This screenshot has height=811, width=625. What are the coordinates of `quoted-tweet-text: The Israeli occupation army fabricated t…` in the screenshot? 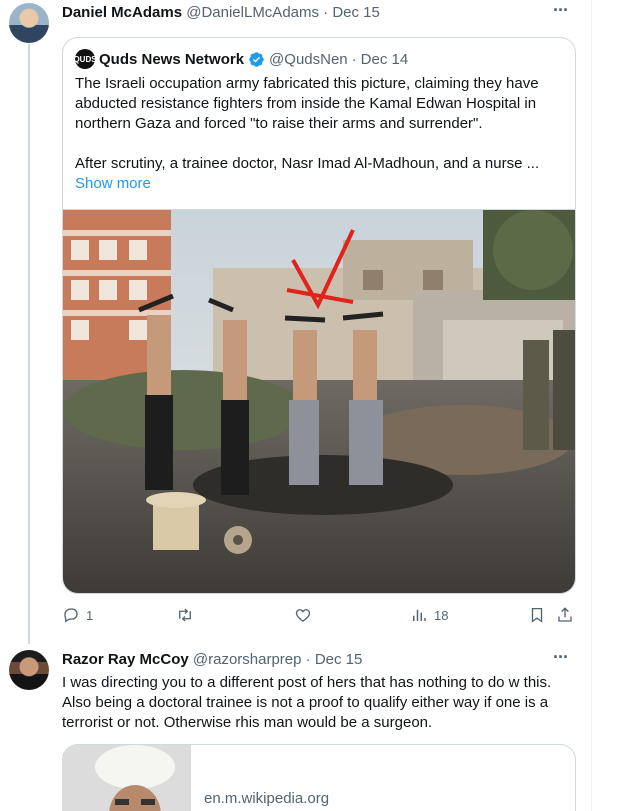 It's located at (320, 134).